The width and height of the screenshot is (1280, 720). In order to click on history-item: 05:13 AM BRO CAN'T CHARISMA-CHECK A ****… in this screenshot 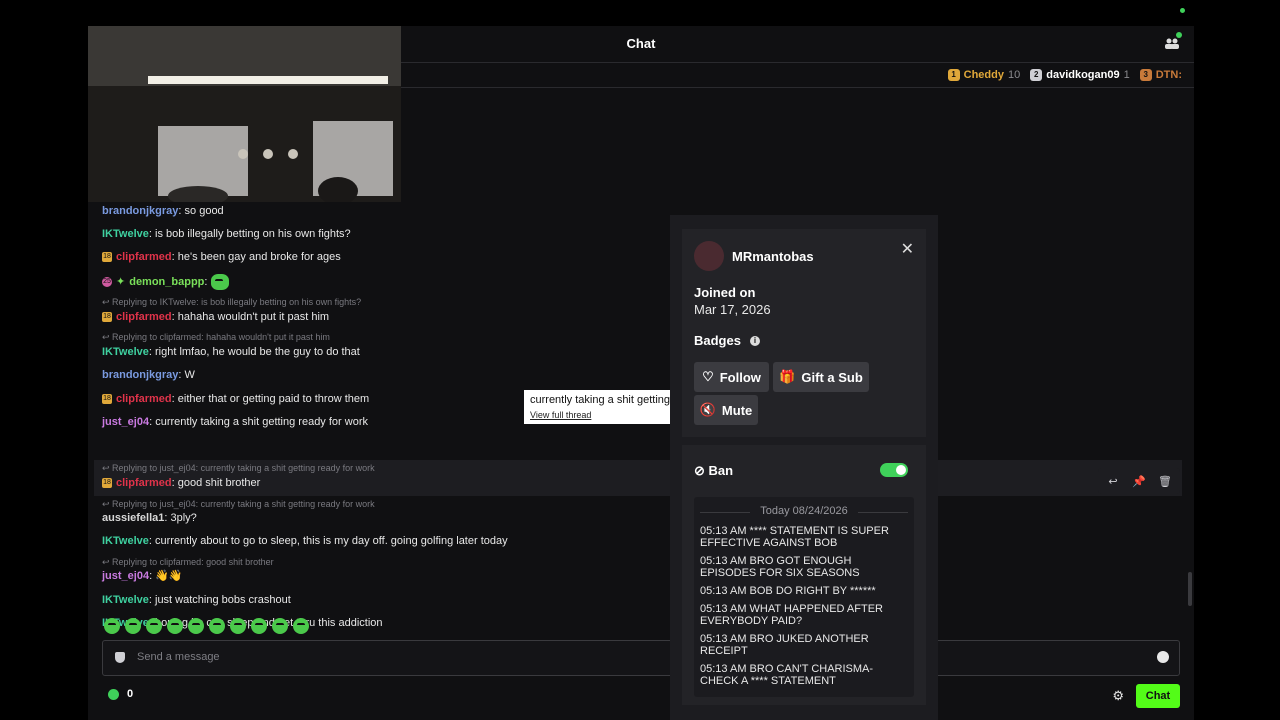, I will do `click(787, 675)`.